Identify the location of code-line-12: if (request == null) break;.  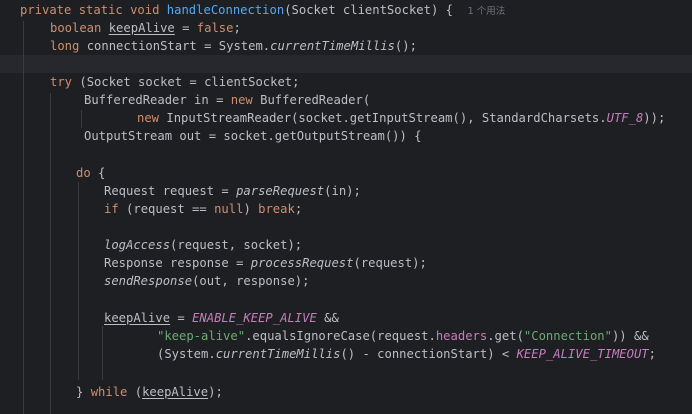
(203, 209).